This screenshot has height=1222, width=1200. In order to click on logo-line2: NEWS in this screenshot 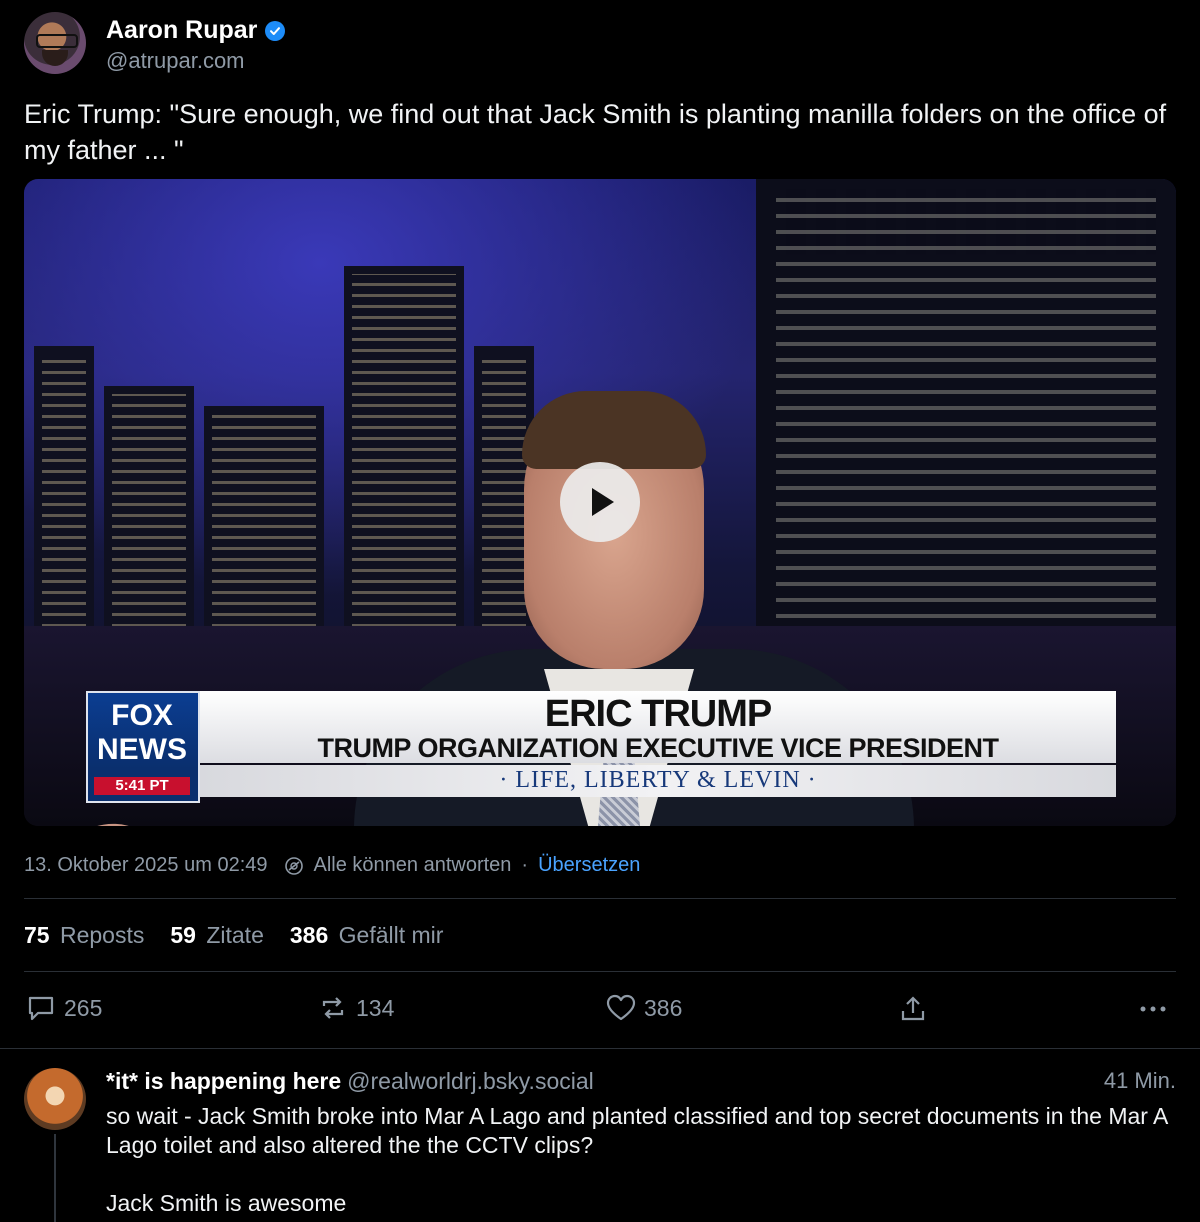, I will do `click(142, 749)`.